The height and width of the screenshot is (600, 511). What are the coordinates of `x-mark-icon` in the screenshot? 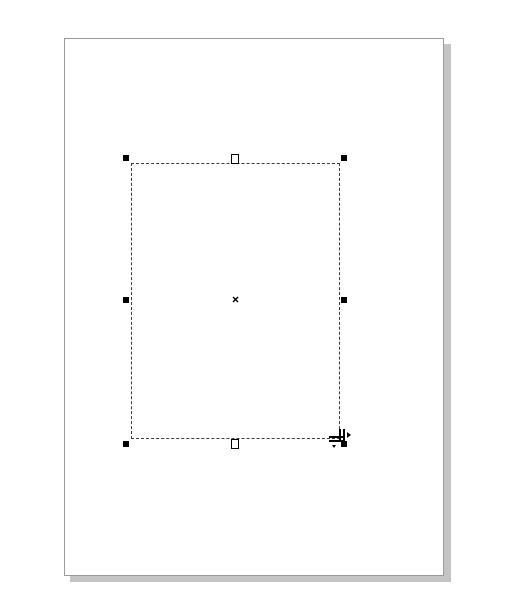 It's located at (235, 299).